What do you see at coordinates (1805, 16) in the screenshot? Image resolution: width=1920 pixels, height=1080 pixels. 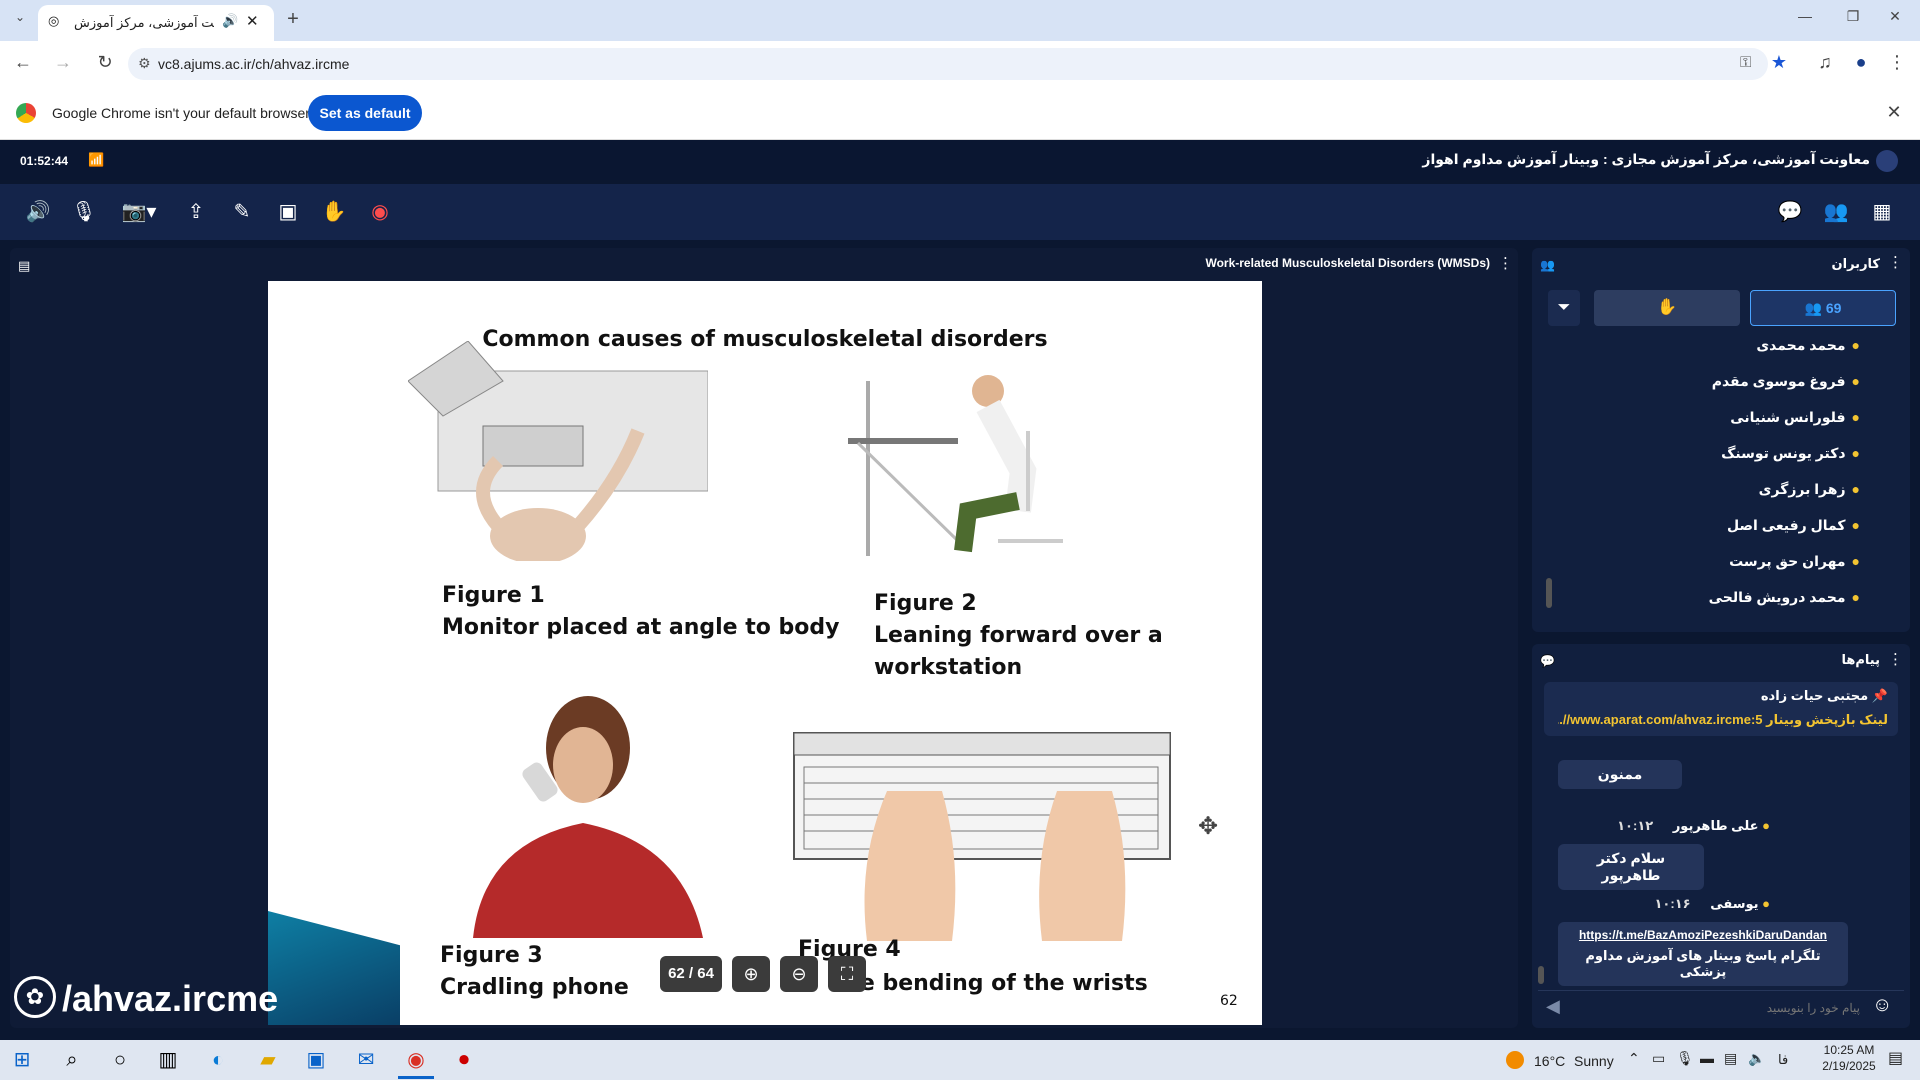 I see `minimize-icon: —` at bounding box center [1805, 16].